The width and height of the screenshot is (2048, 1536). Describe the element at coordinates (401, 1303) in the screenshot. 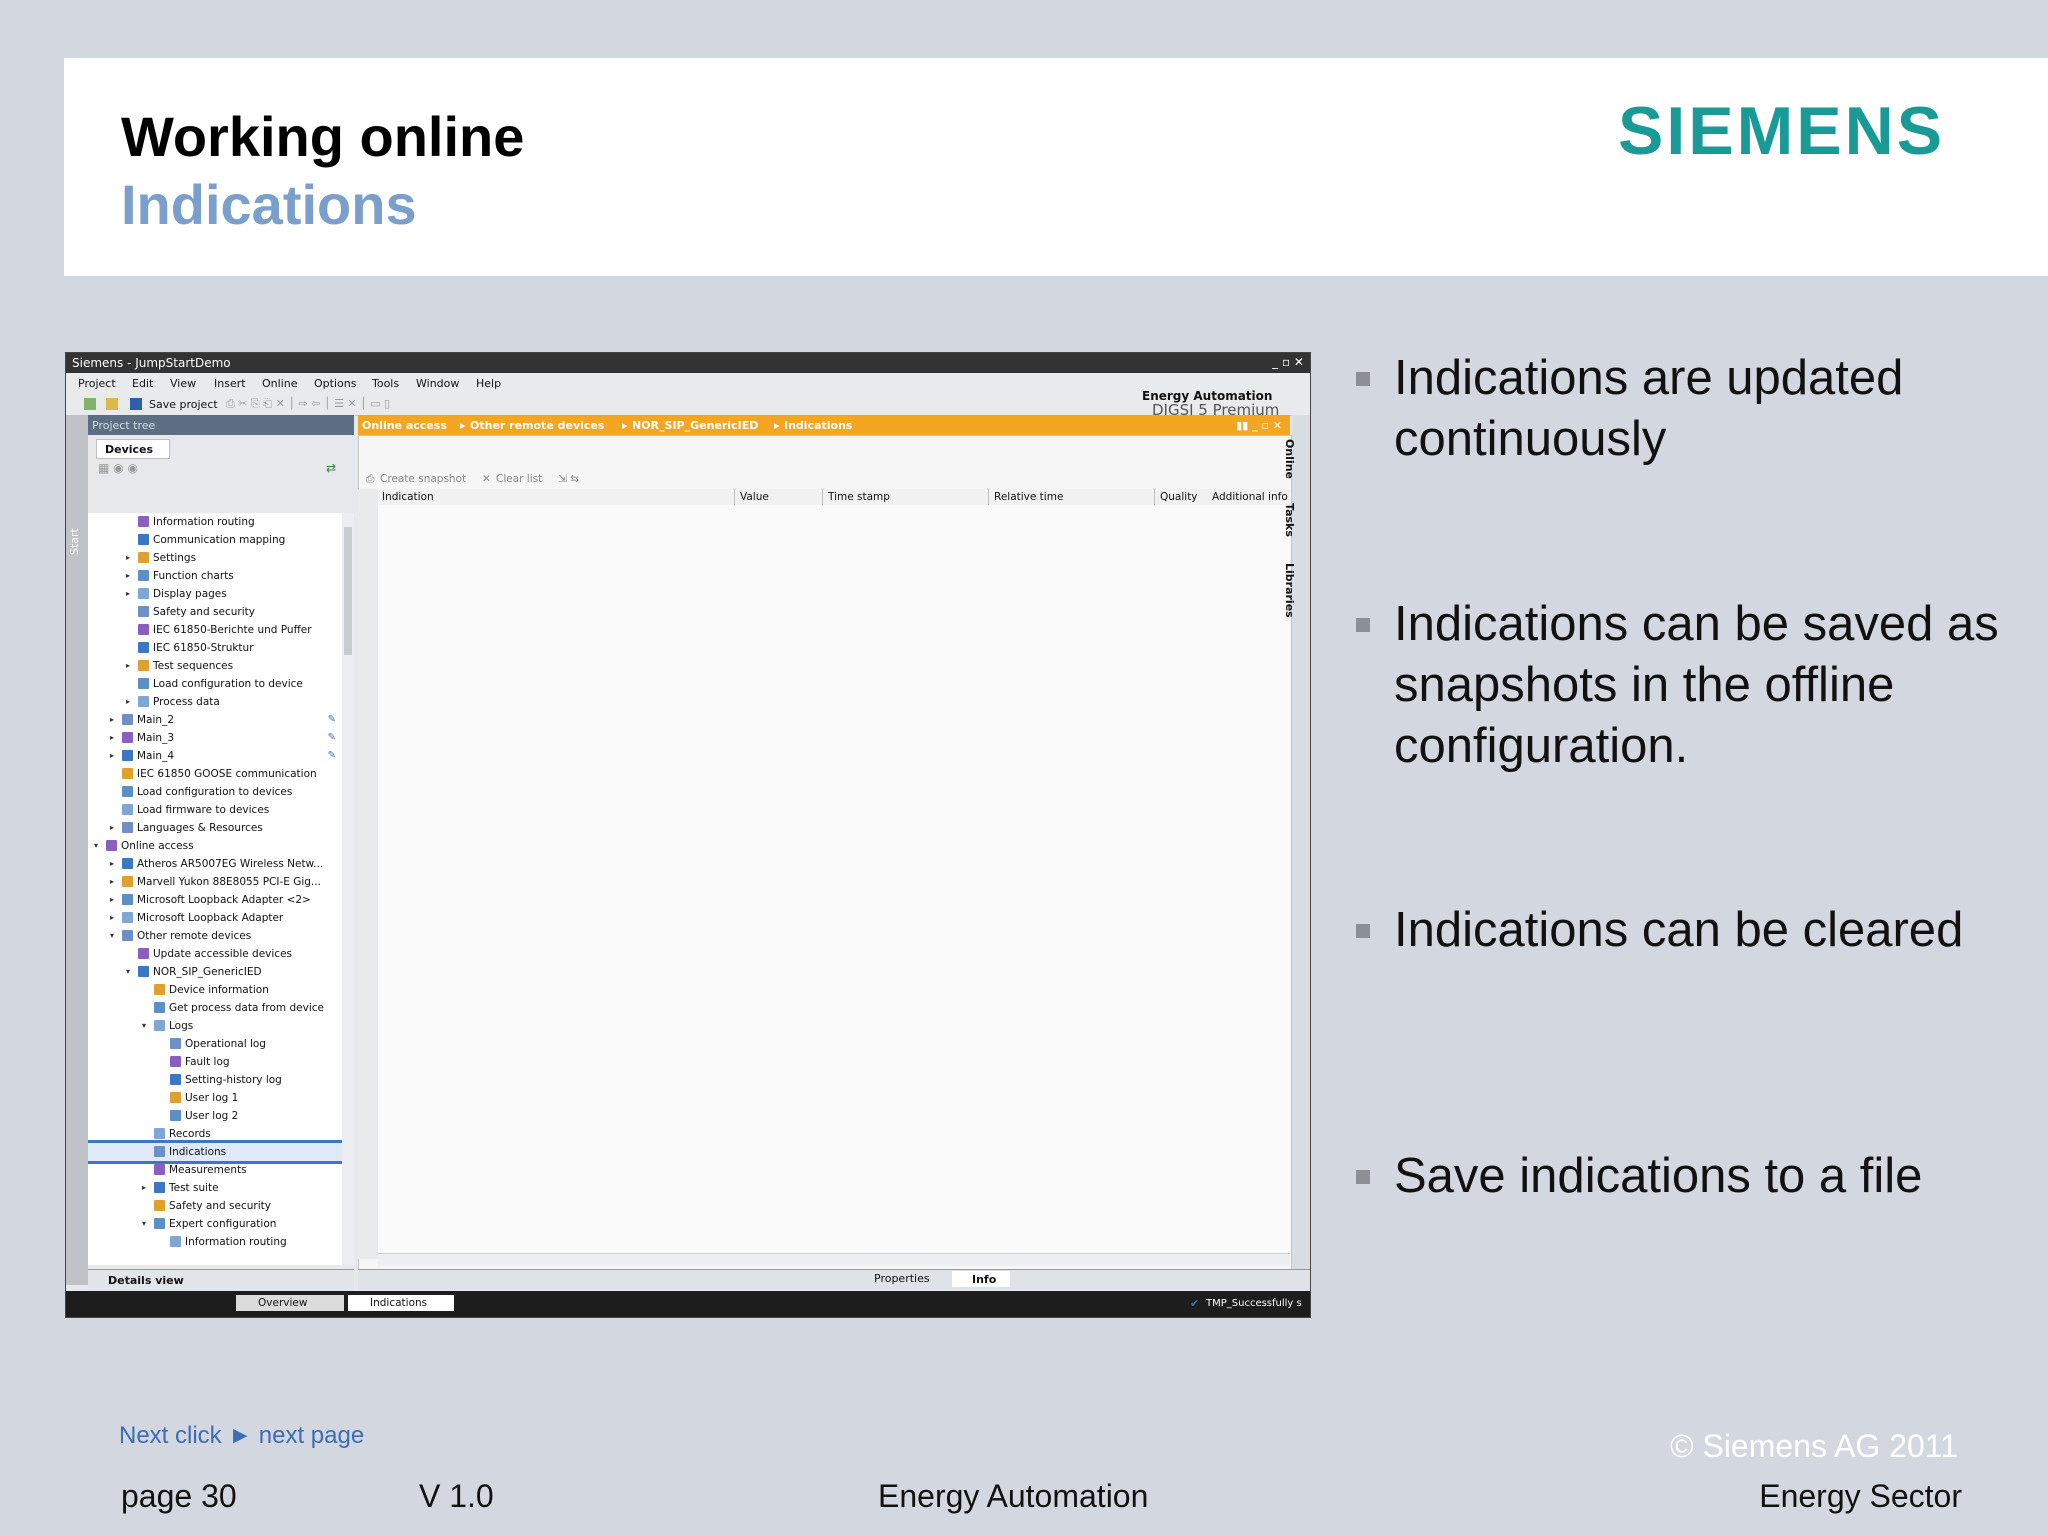

I see `indications-editor-tab: Indications` at that location.